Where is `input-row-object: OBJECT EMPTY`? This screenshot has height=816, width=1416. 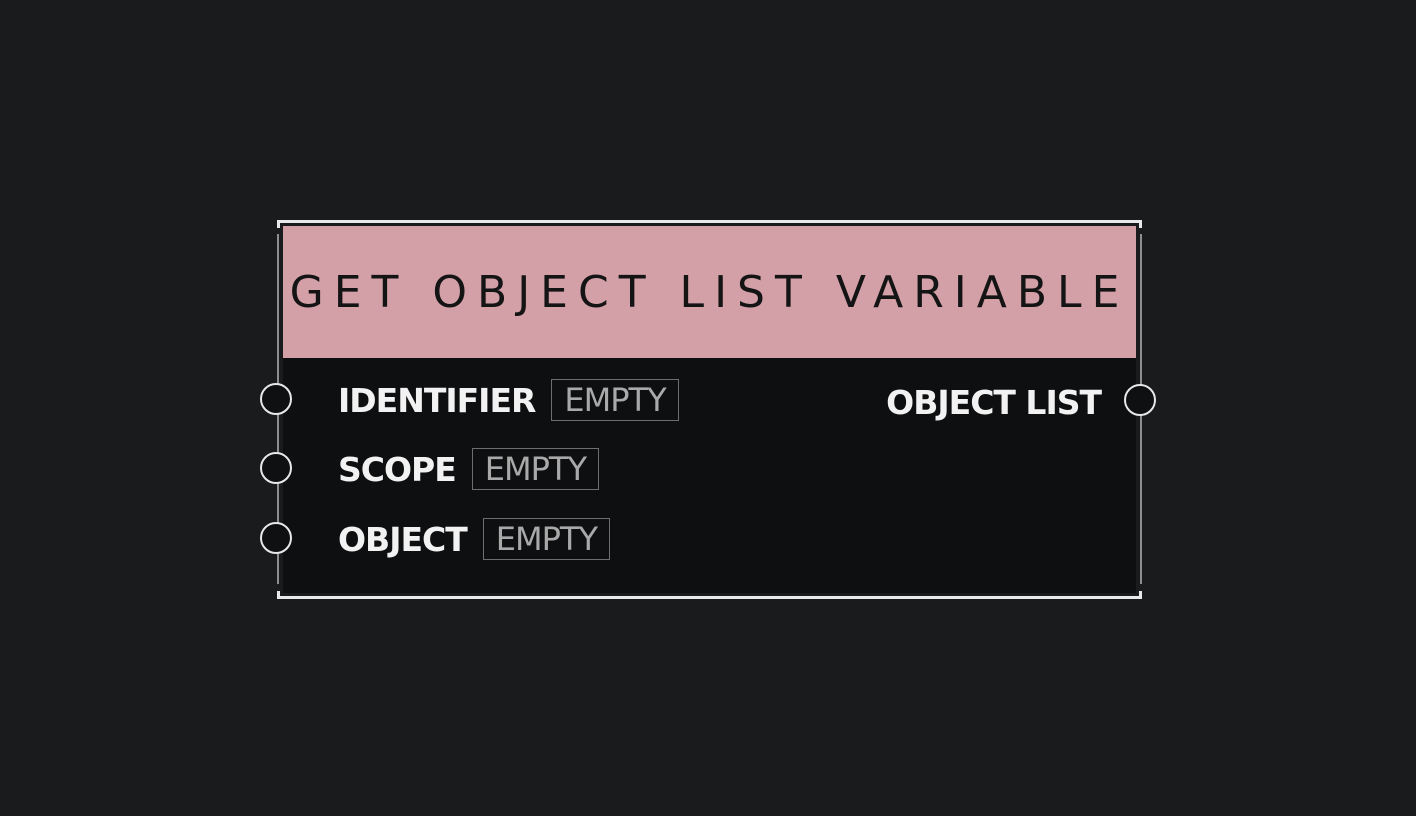 input-row-object: OBJECT EMPTY is located at coordinates (474, 539).